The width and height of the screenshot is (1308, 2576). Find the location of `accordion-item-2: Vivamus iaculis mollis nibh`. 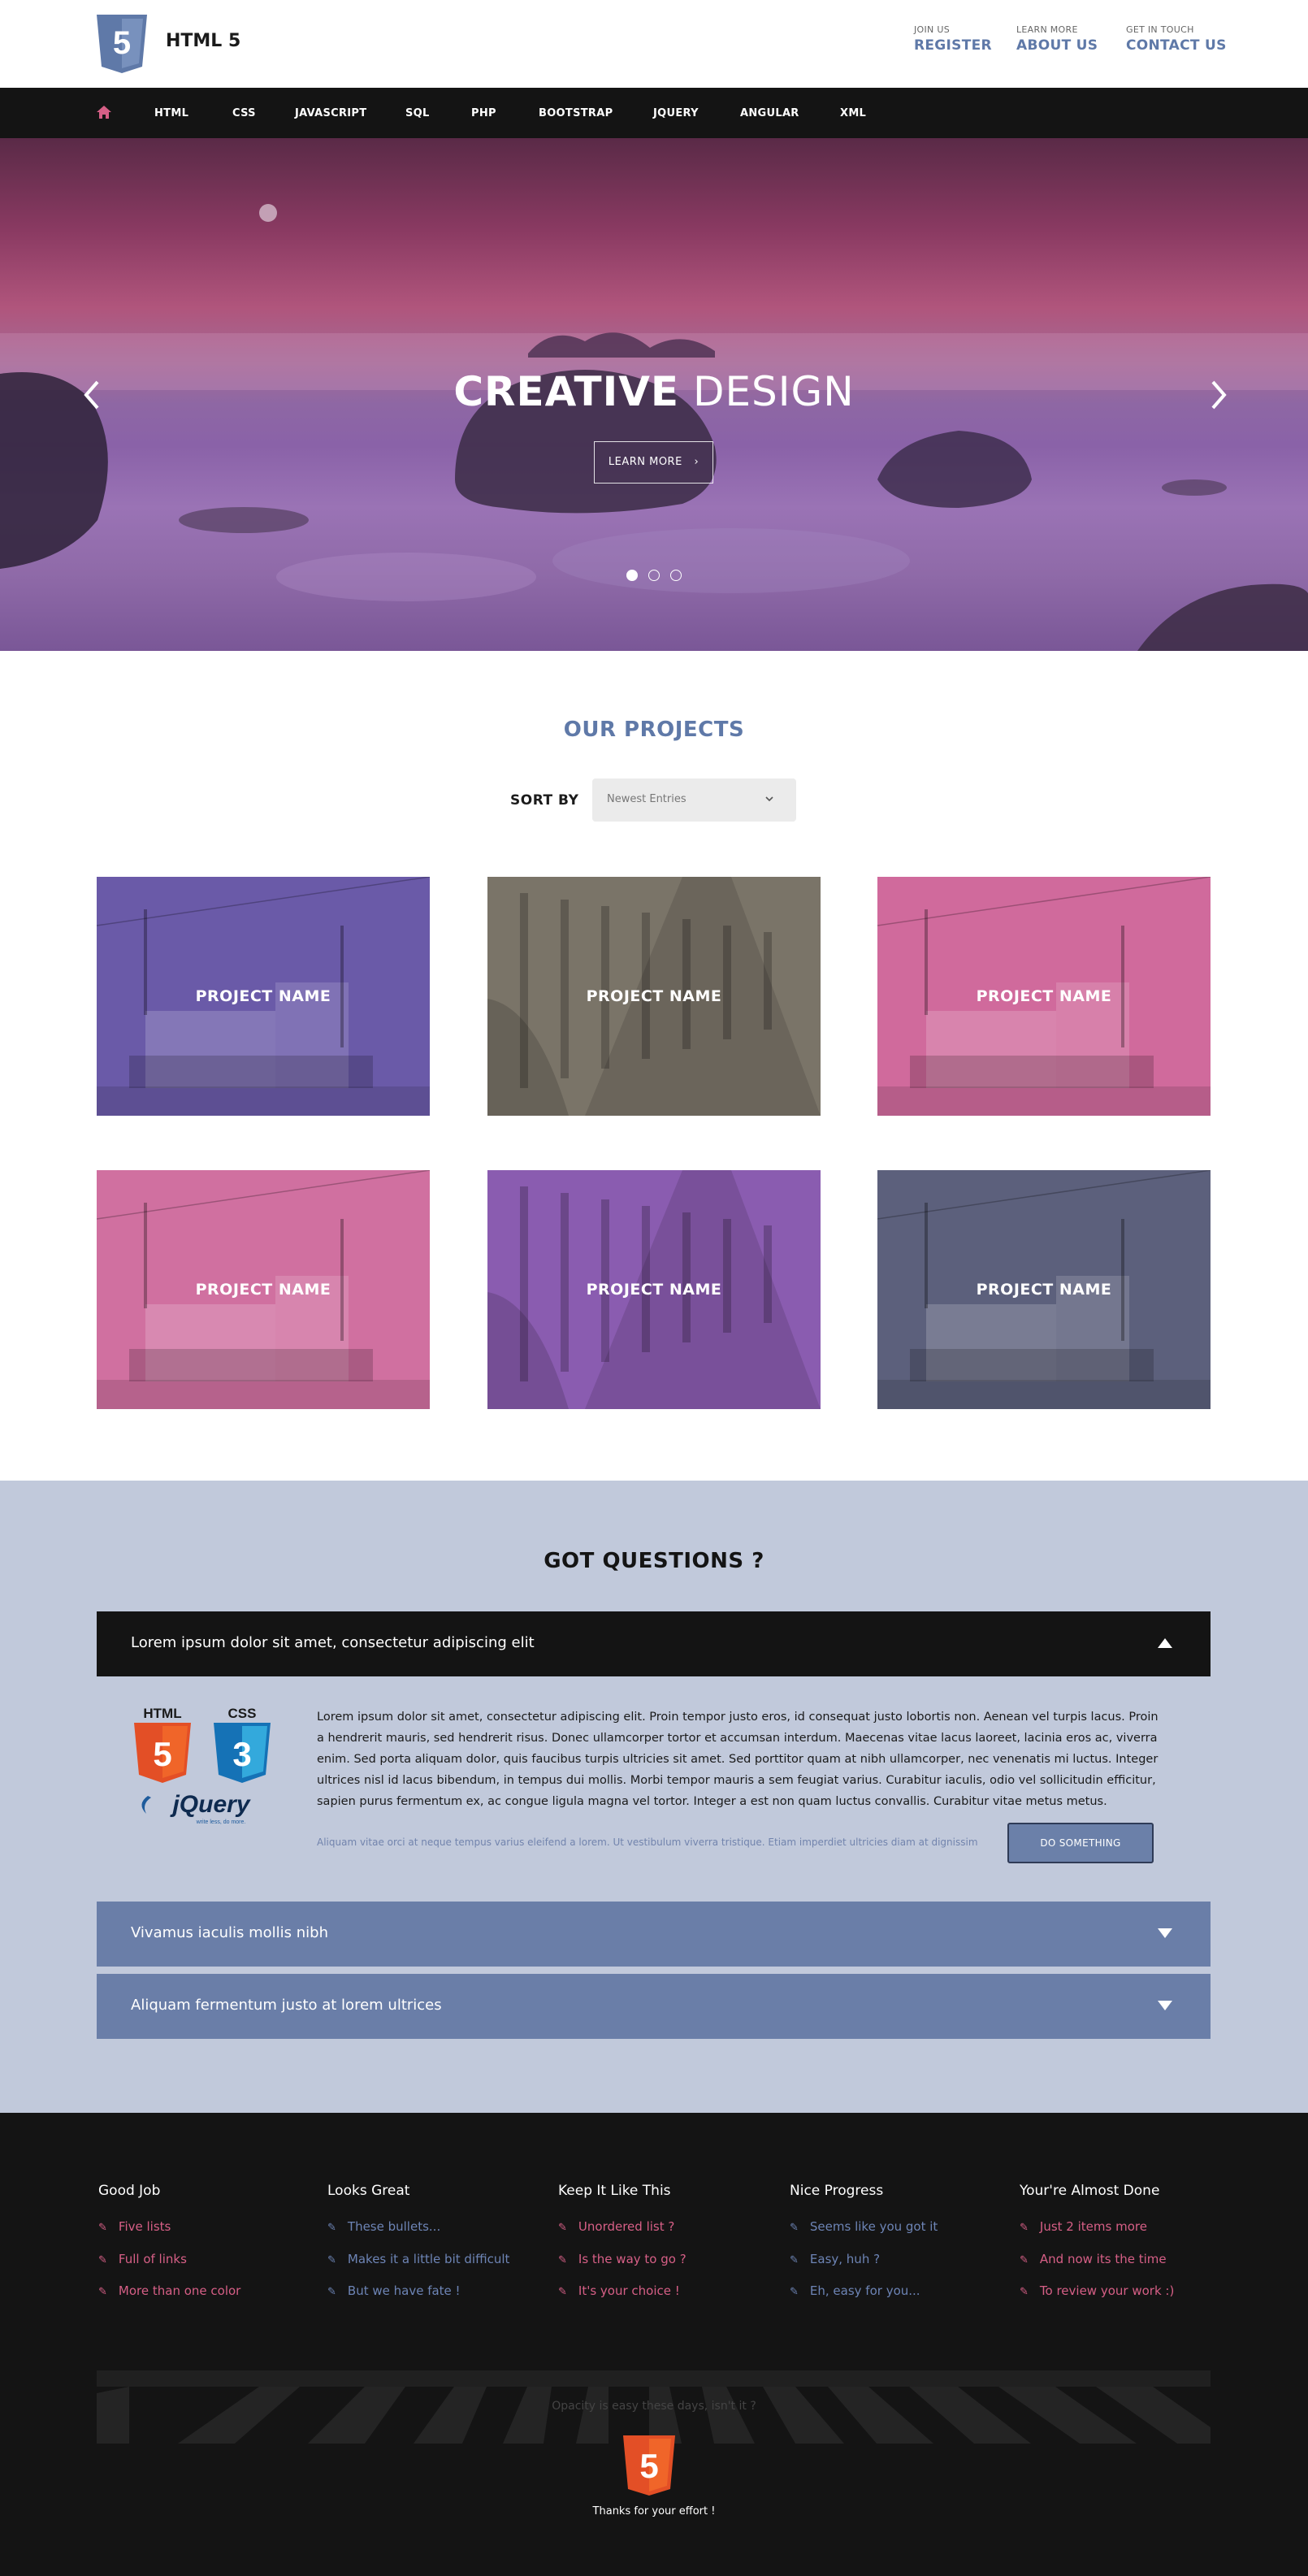

accordion-item-2: Vivamus iaculis mollis nibh is located at coordinates (654, 1934).